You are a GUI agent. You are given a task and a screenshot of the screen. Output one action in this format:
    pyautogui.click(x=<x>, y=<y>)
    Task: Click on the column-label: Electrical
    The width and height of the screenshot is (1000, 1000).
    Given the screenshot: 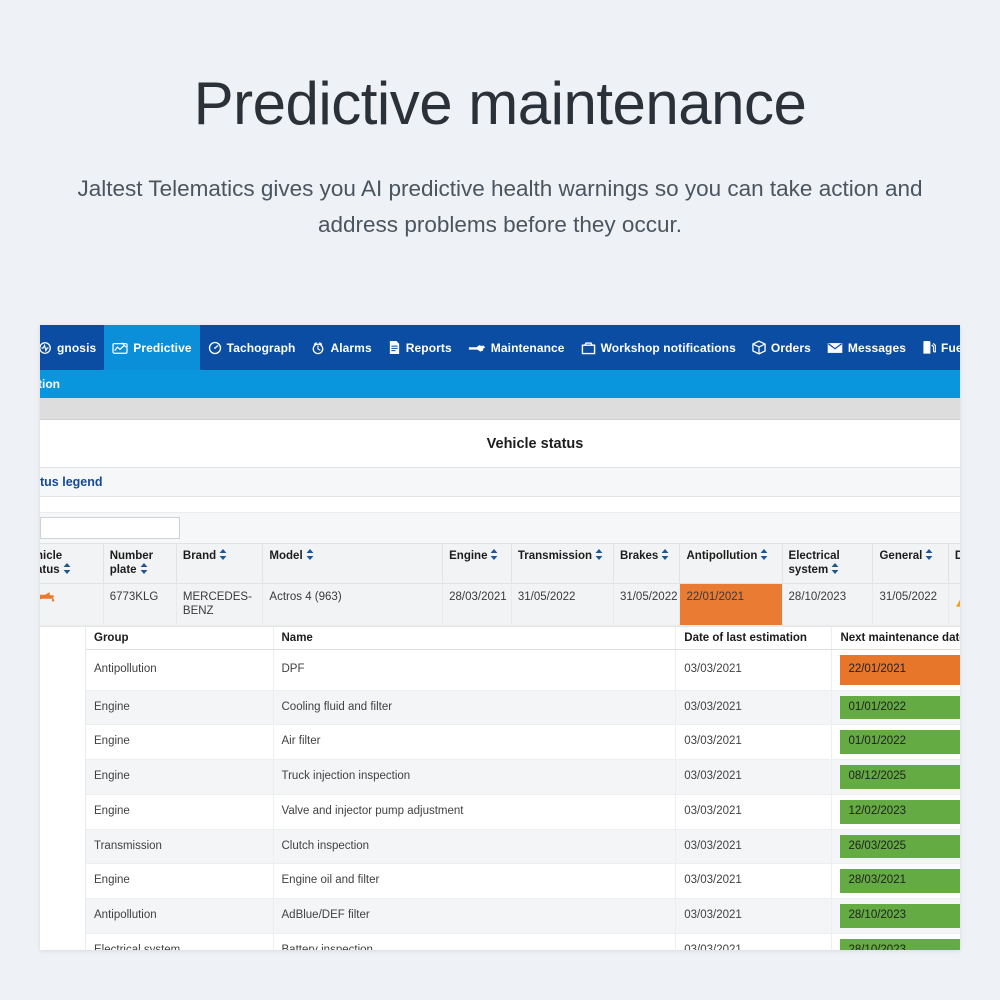 What is the action you would take?
    pyautogui.click(x=814, y=556)
    